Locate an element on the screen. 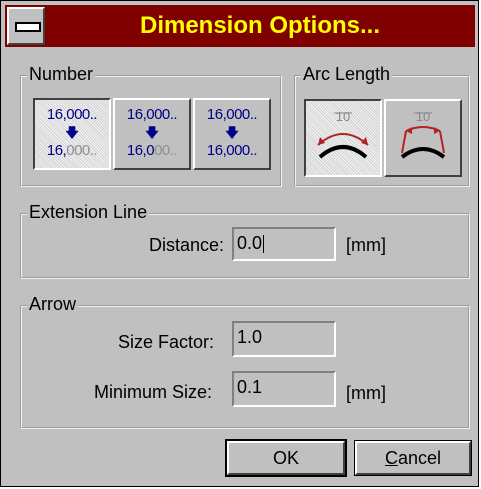 This screenshot has width=481, height=489. minimum-size-unit-label: [mm] is located at coordinates (366, 393).